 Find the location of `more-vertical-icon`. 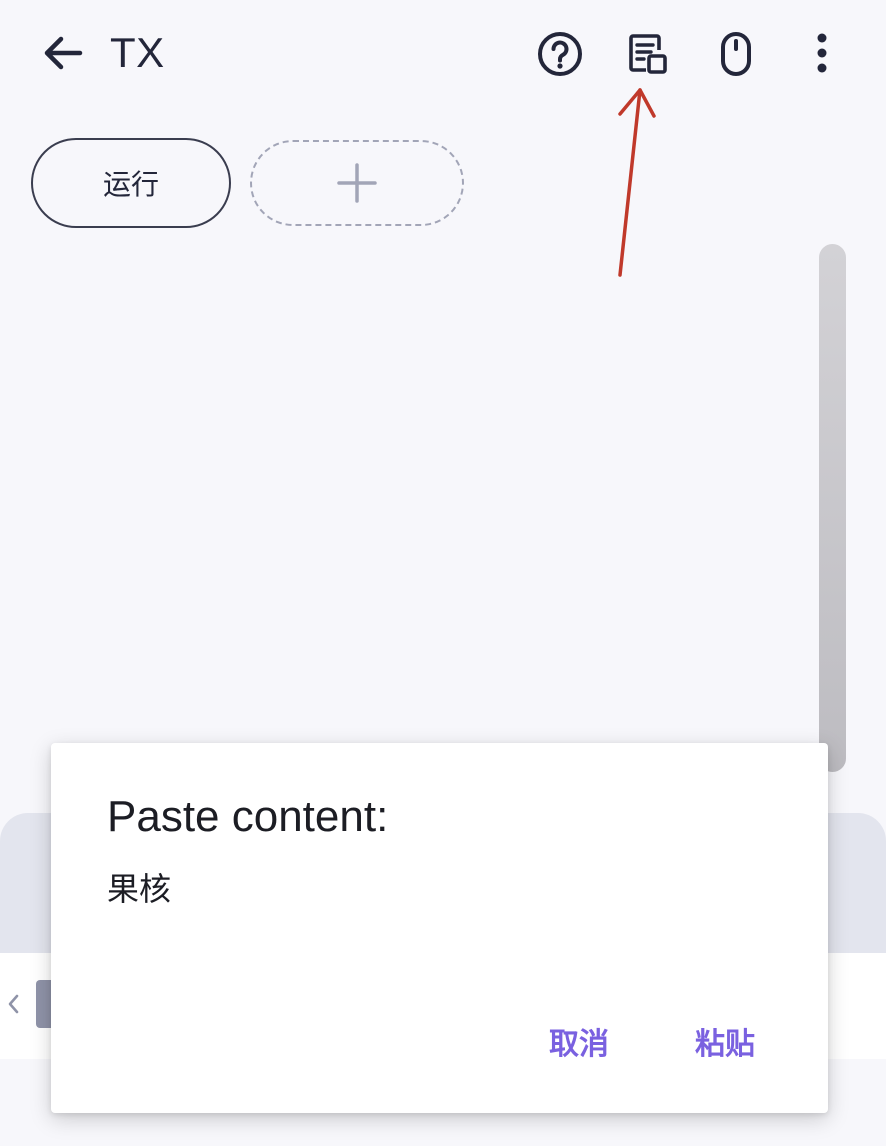

more-vertical-icon is located at coordinates (822, 54).